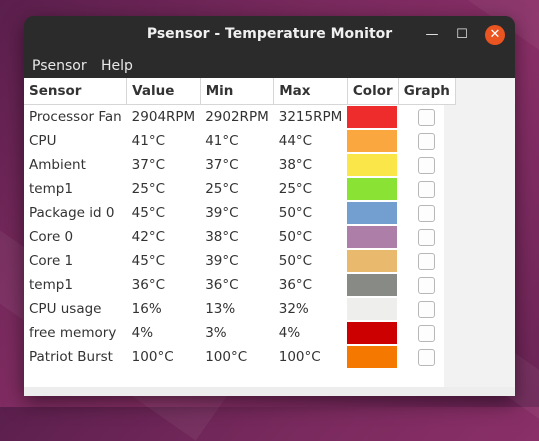  I want to click on sensor-max: 38°C, so click(295, 165).